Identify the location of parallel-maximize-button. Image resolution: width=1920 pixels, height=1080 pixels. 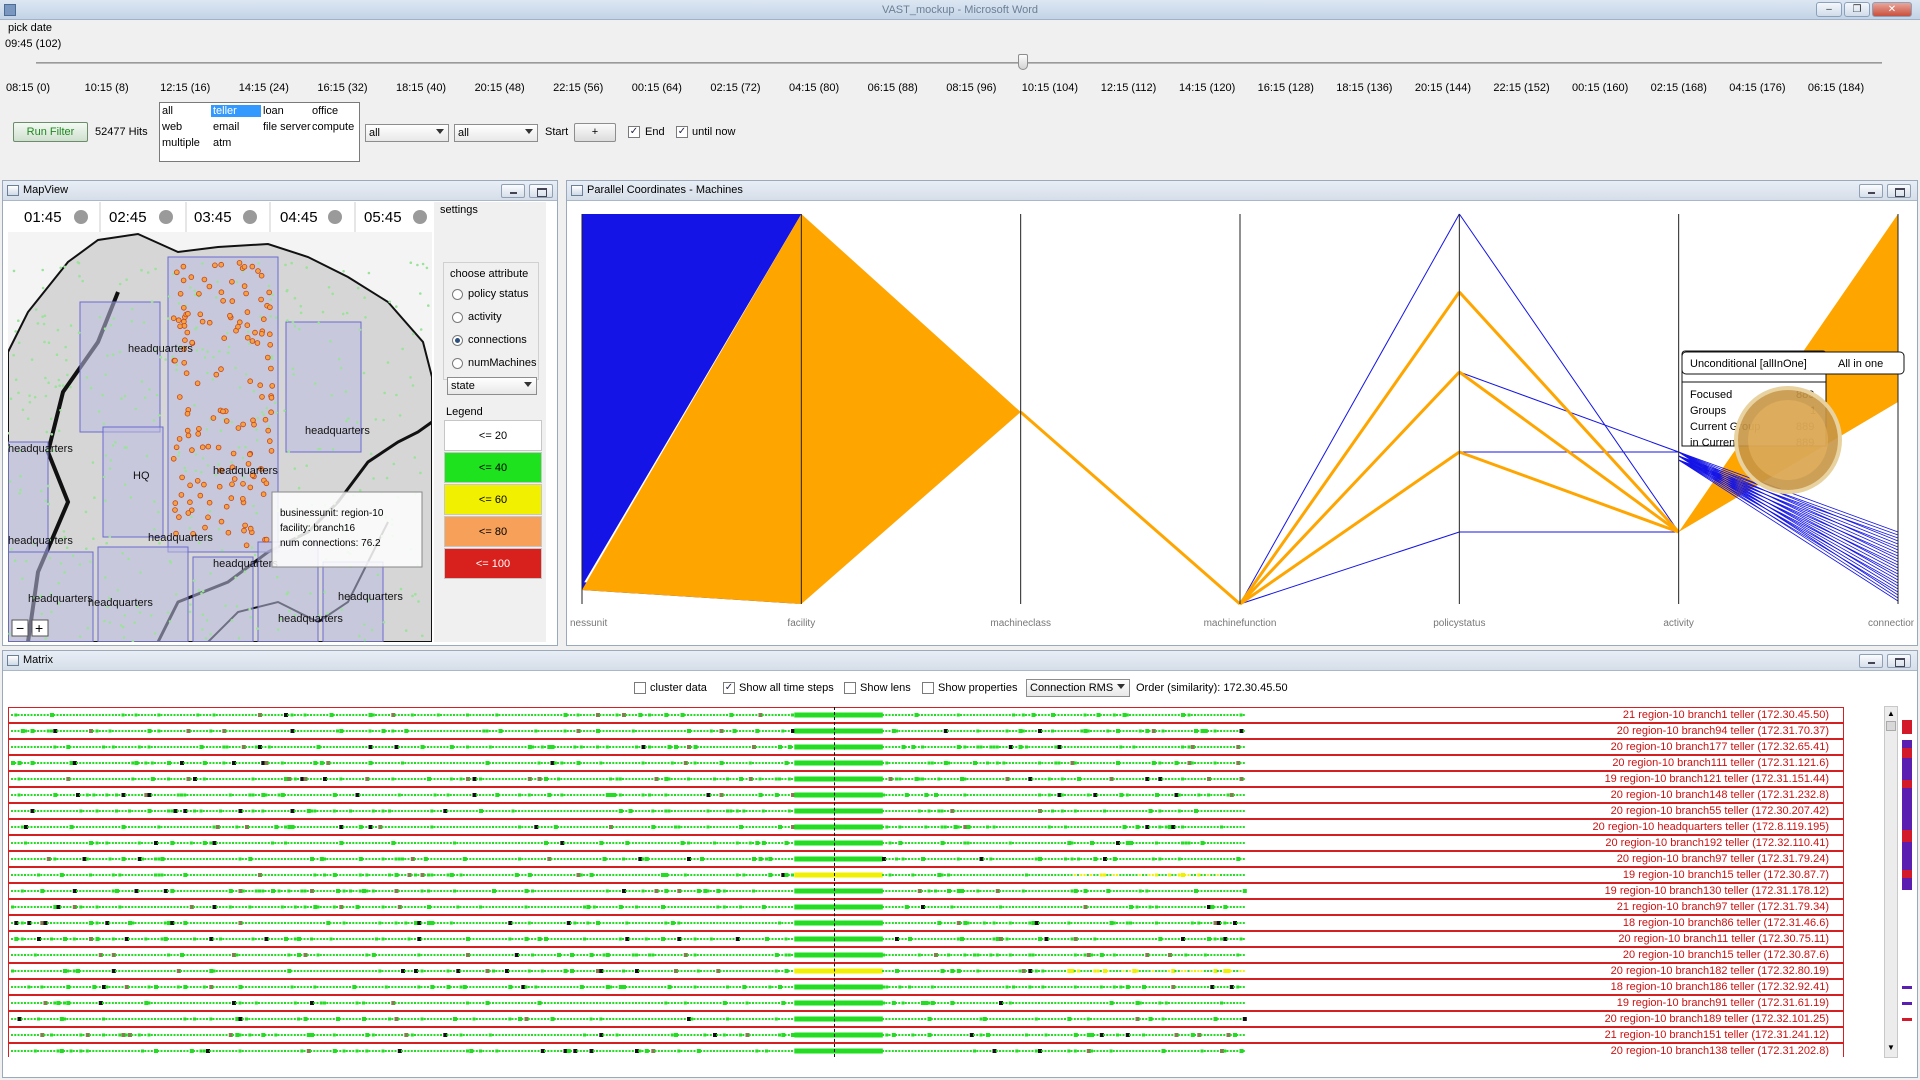
(1899, 191).